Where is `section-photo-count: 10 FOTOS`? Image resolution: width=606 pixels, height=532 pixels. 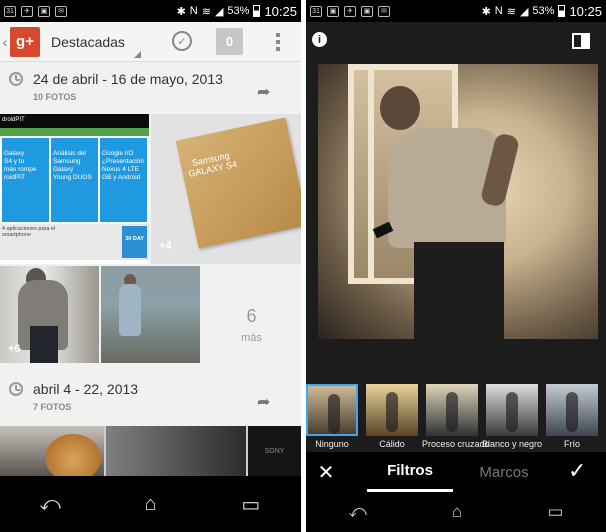 section-photo-count: 10 FOTOS is located at coordinates (55, 97).